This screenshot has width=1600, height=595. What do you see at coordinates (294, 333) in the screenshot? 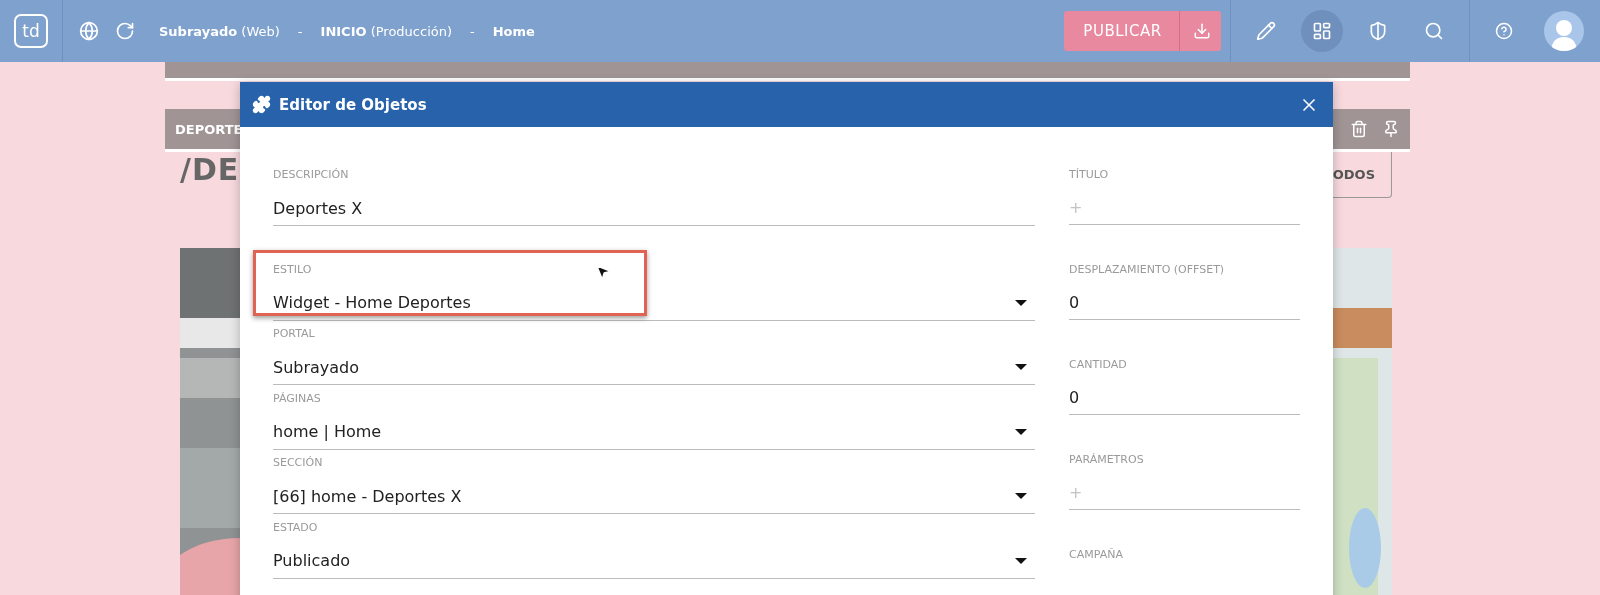
I see `field-label: PORTAL` at bounding box center [294, 333].